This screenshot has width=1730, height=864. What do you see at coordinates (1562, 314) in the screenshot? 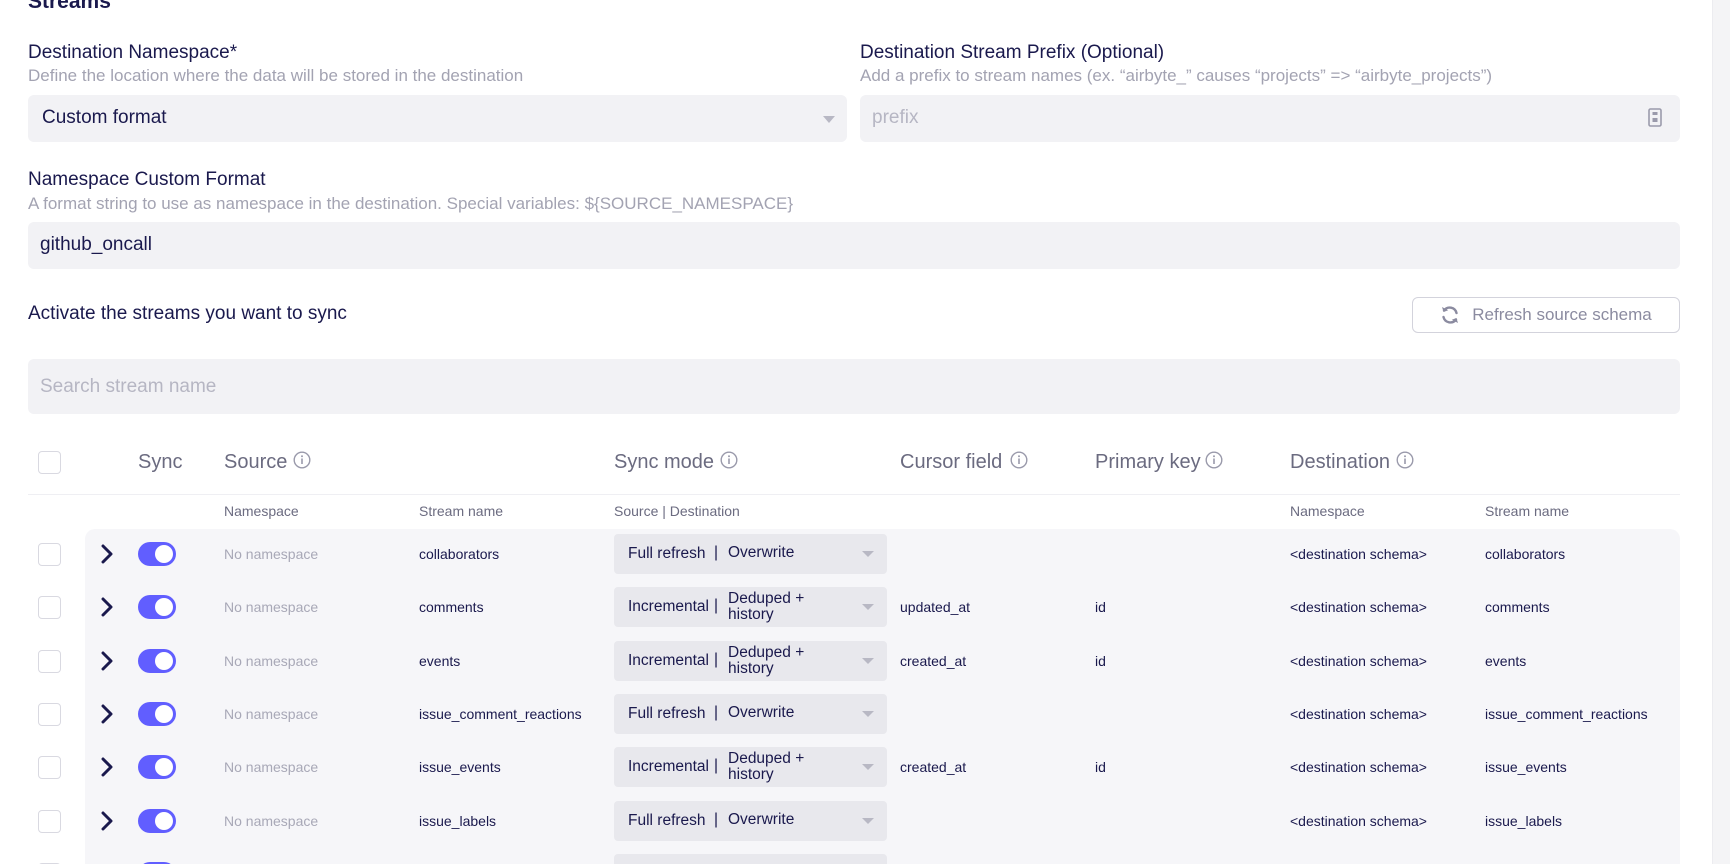
I see `refresh-schema-label: Refresh source schema` at bounding box center [1562, 314].